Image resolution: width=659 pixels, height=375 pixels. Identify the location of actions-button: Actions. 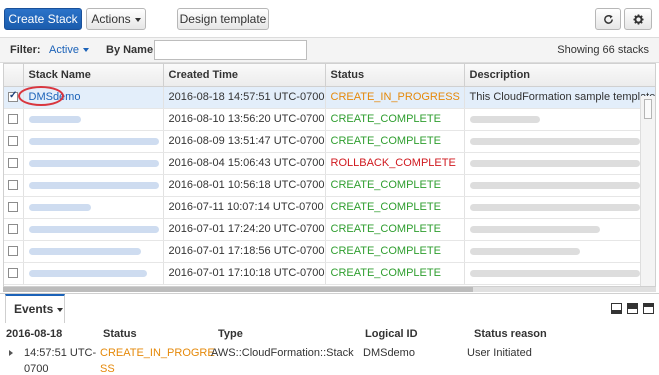
(116, 19).